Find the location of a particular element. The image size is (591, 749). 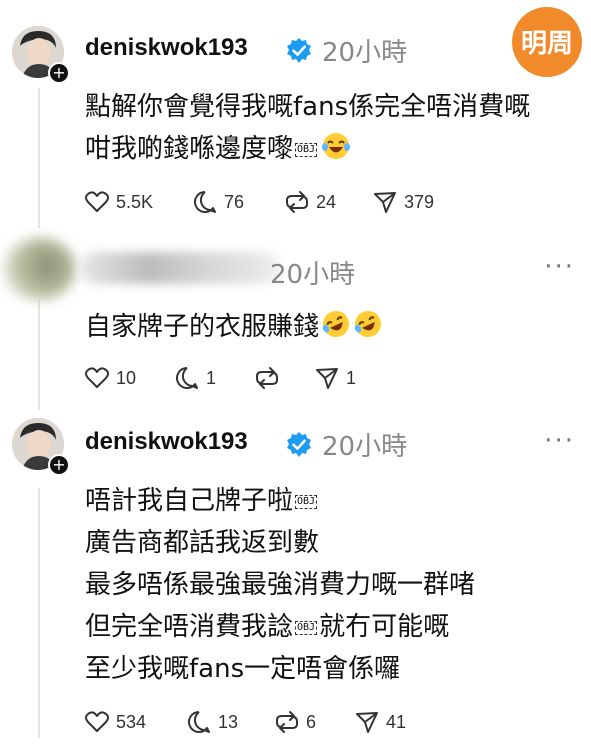

share-count: 41 is located at coordinates (396, 721).